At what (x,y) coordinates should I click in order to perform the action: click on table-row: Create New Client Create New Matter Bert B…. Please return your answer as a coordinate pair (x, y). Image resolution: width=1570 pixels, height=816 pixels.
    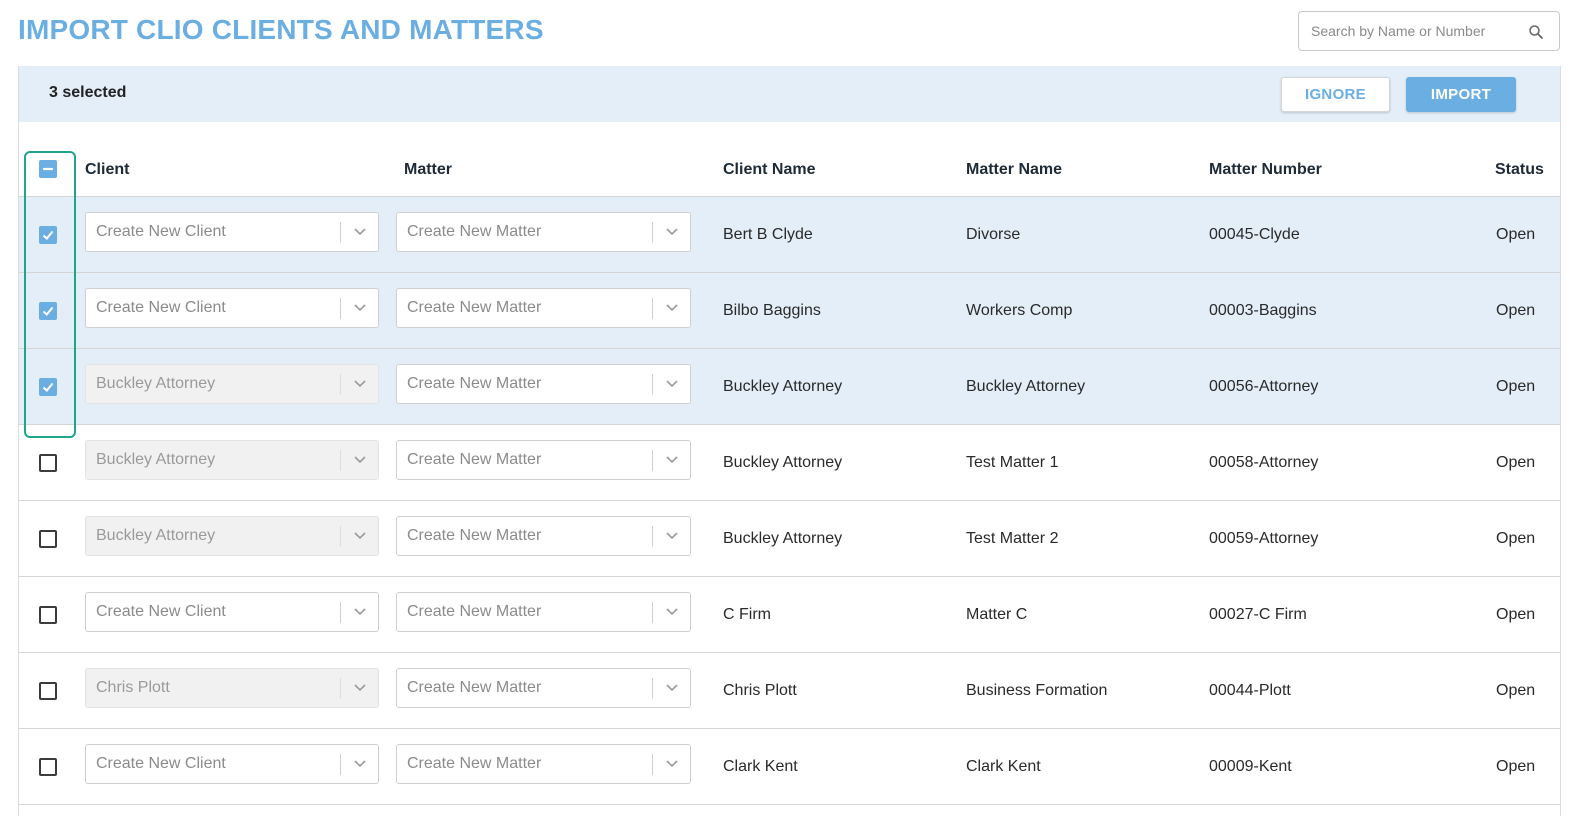
    Looking at the image, I should click on (789, 235).